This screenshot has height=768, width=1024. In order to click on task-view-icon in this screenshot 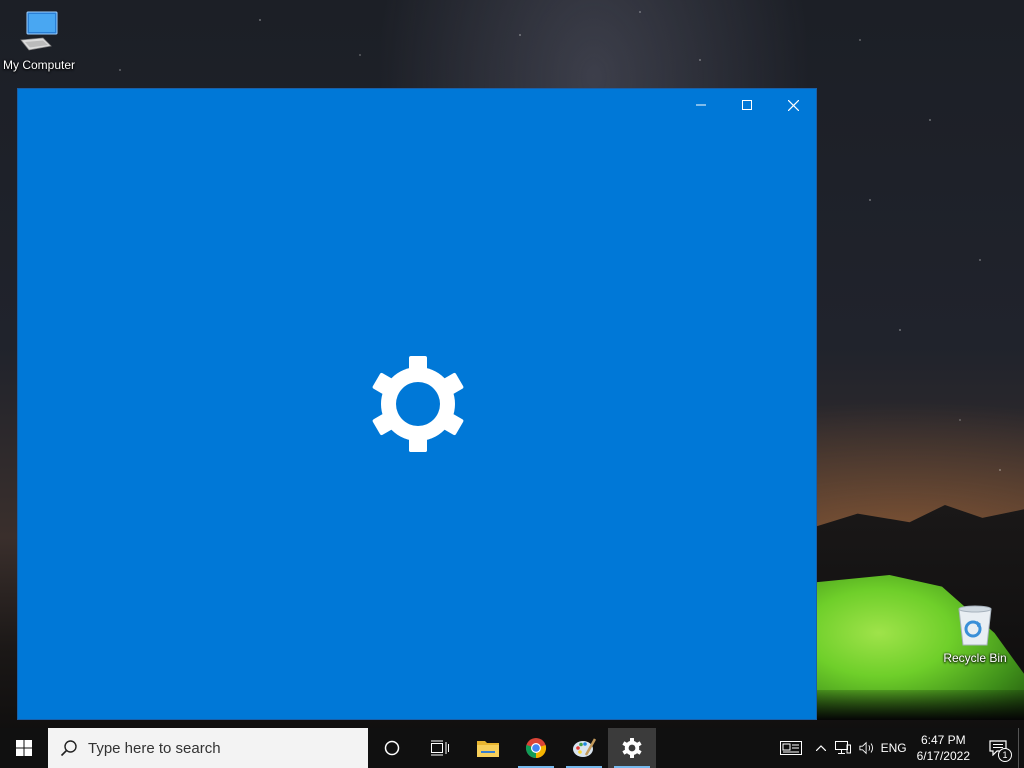, I will do `click(440, 748)`.